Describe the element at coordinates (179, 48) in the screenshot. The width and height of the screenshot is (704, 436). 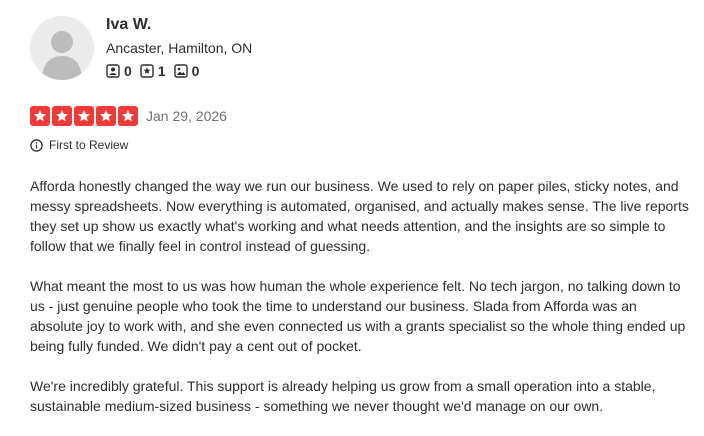
I see `reviewer-location: Ancaster, Hamilton, ON` at that location.